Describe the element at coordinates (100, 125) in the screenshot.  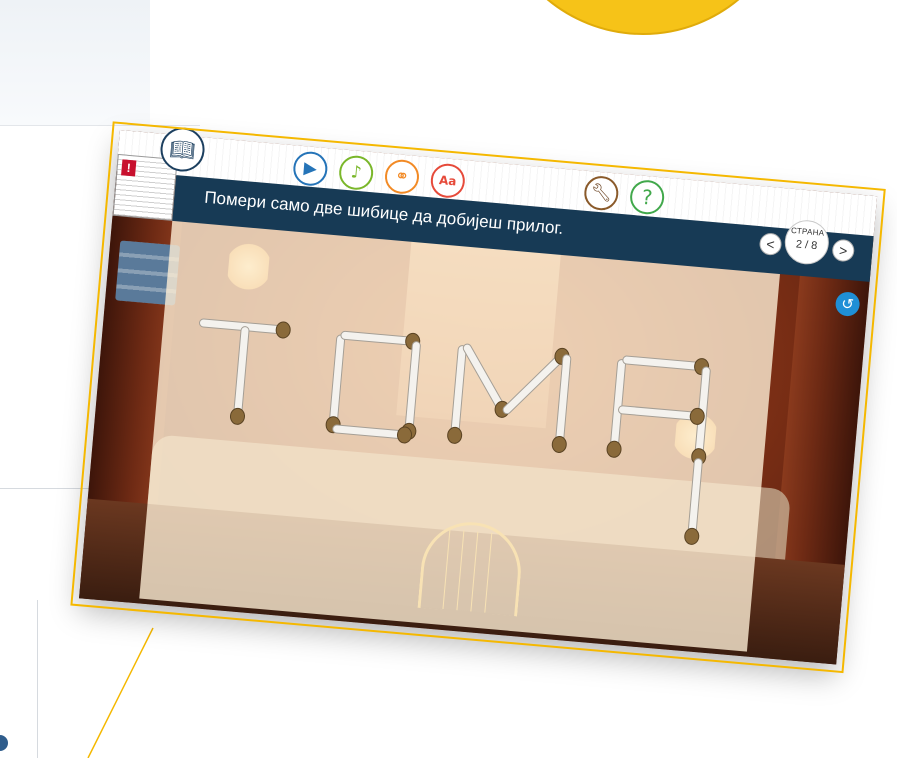
I see `background-divider` at that location.